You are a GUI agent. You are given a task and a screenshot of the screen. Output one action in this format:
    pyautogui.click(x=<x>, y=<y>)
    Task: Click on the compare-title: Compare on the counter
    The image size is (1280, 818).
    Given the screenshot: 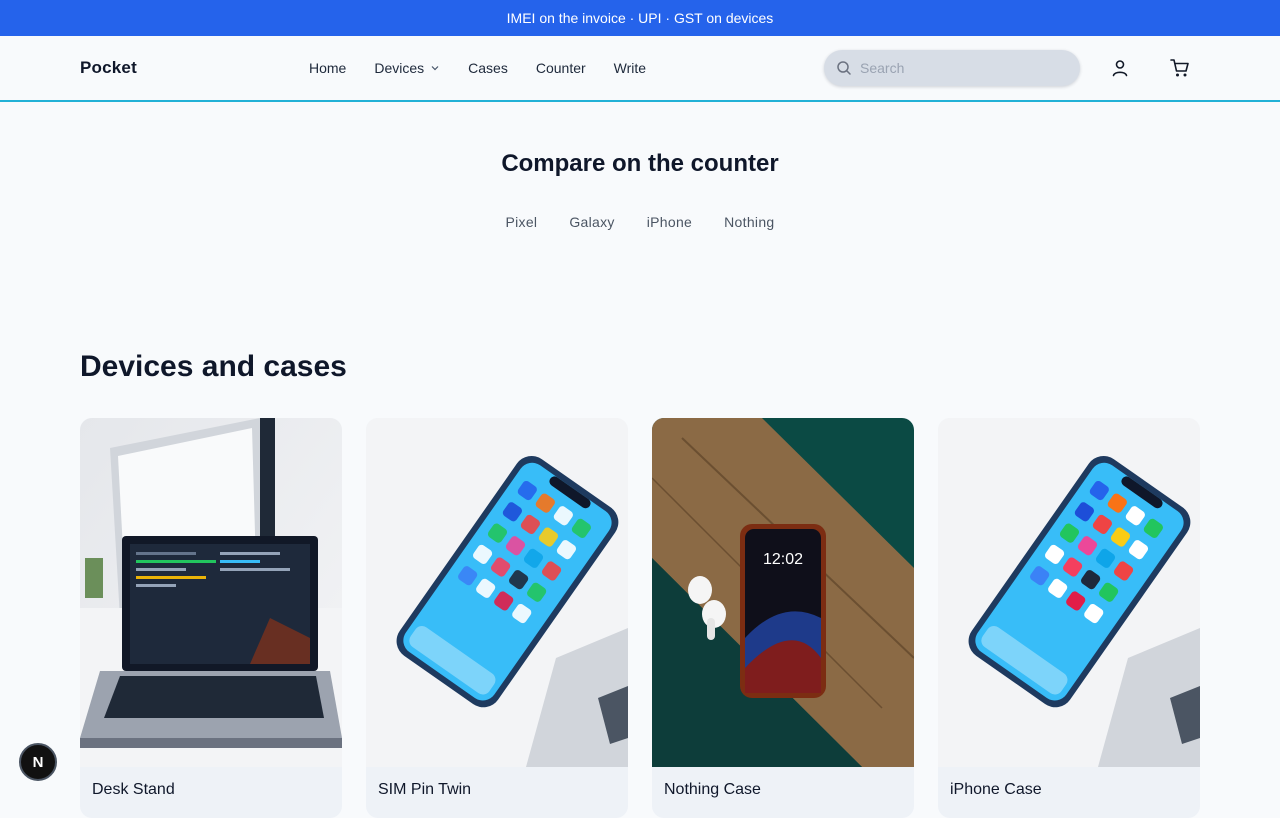 What is the action you would take?
    pyautogui.click(x=640, y=163)
    